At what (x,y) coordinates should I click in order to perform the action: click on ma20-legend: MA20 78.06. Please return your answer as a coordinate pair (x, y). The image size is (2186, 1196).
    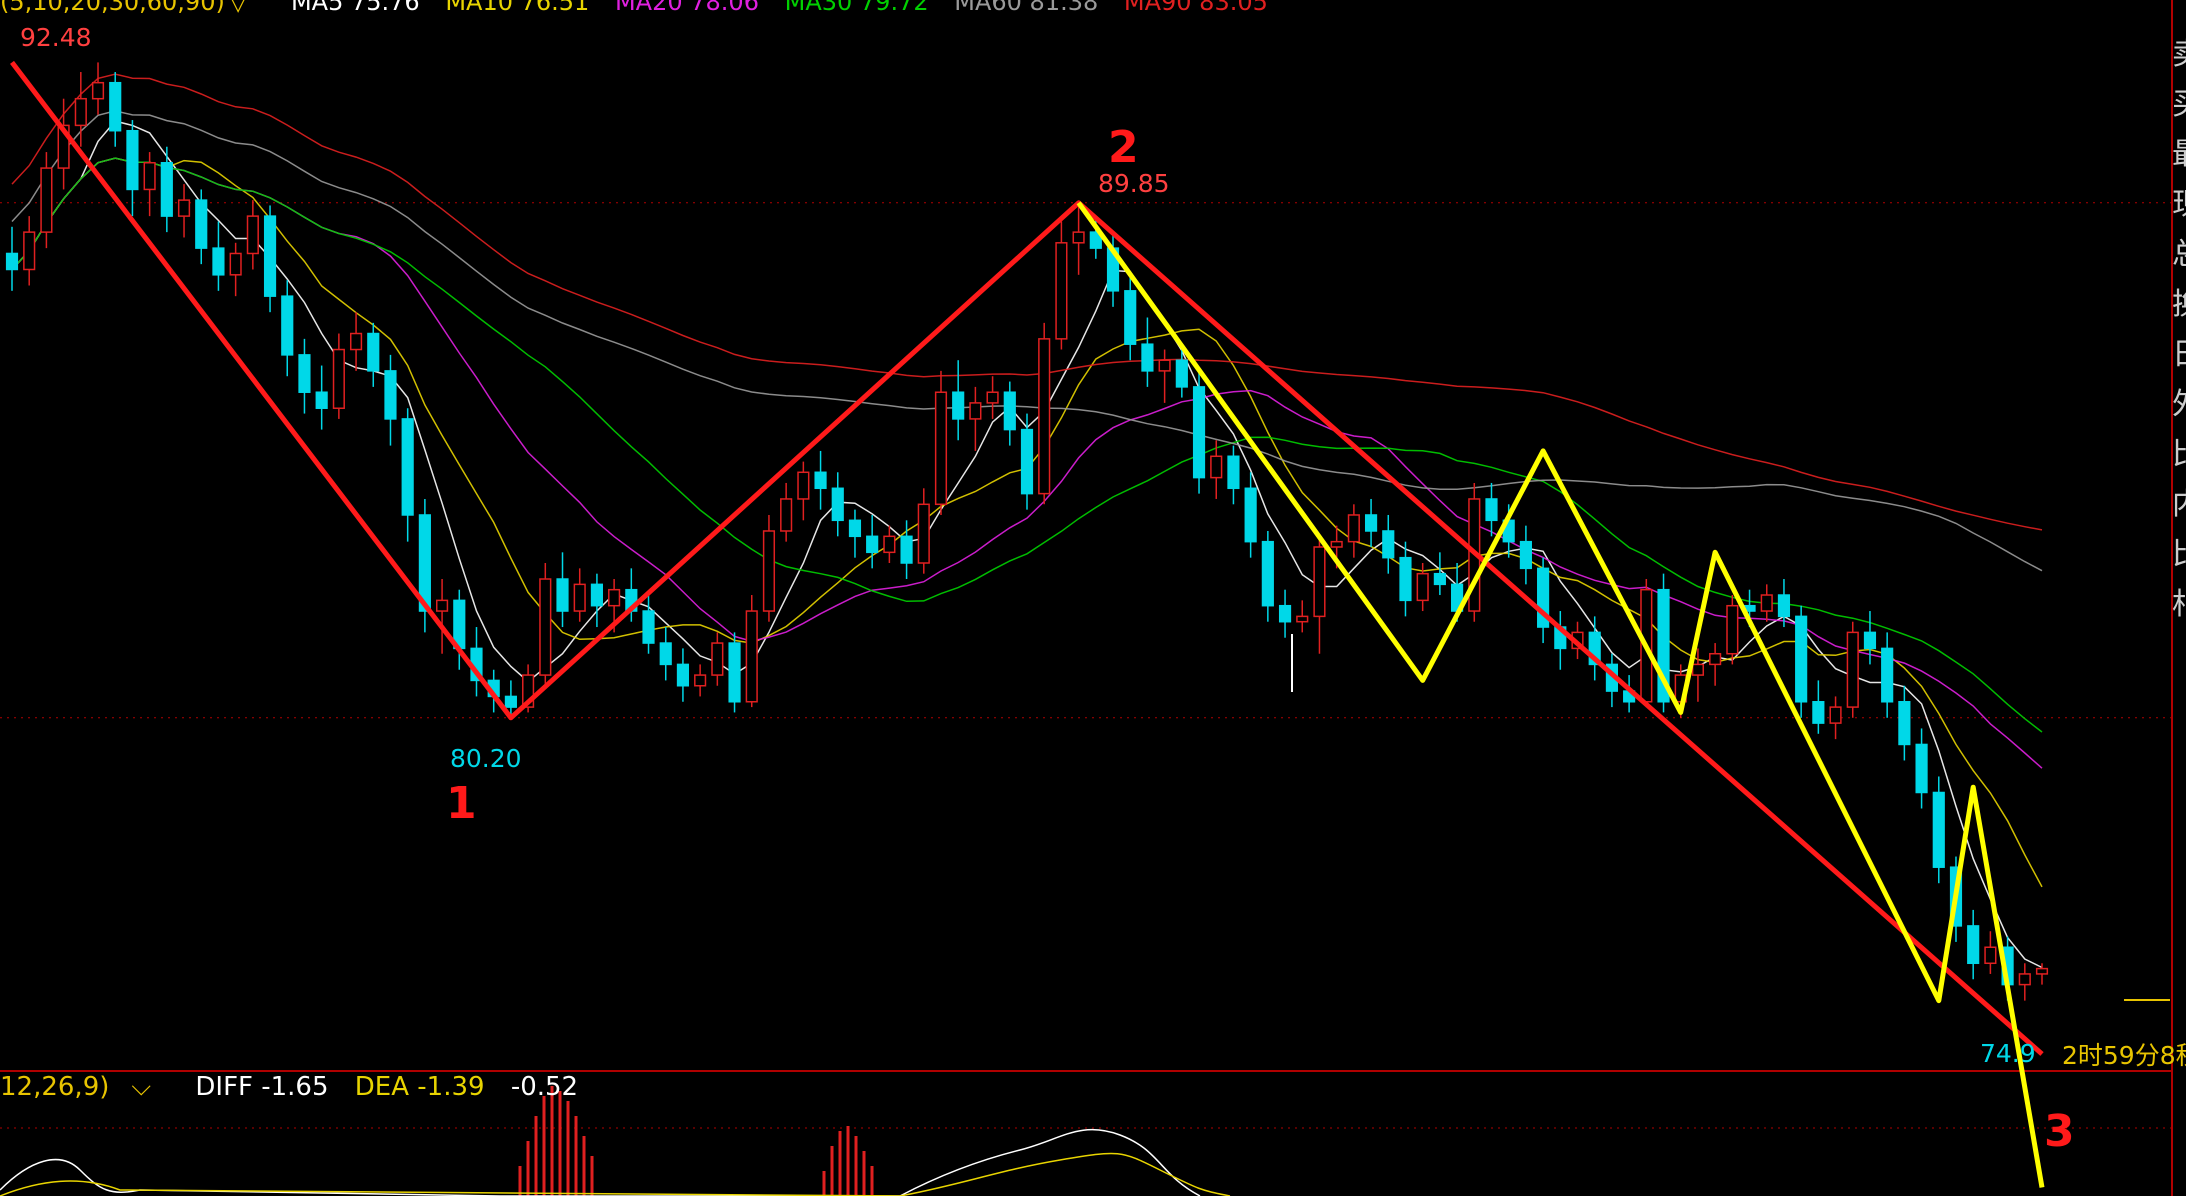
    Looking at the image, I should click on (686, 8).